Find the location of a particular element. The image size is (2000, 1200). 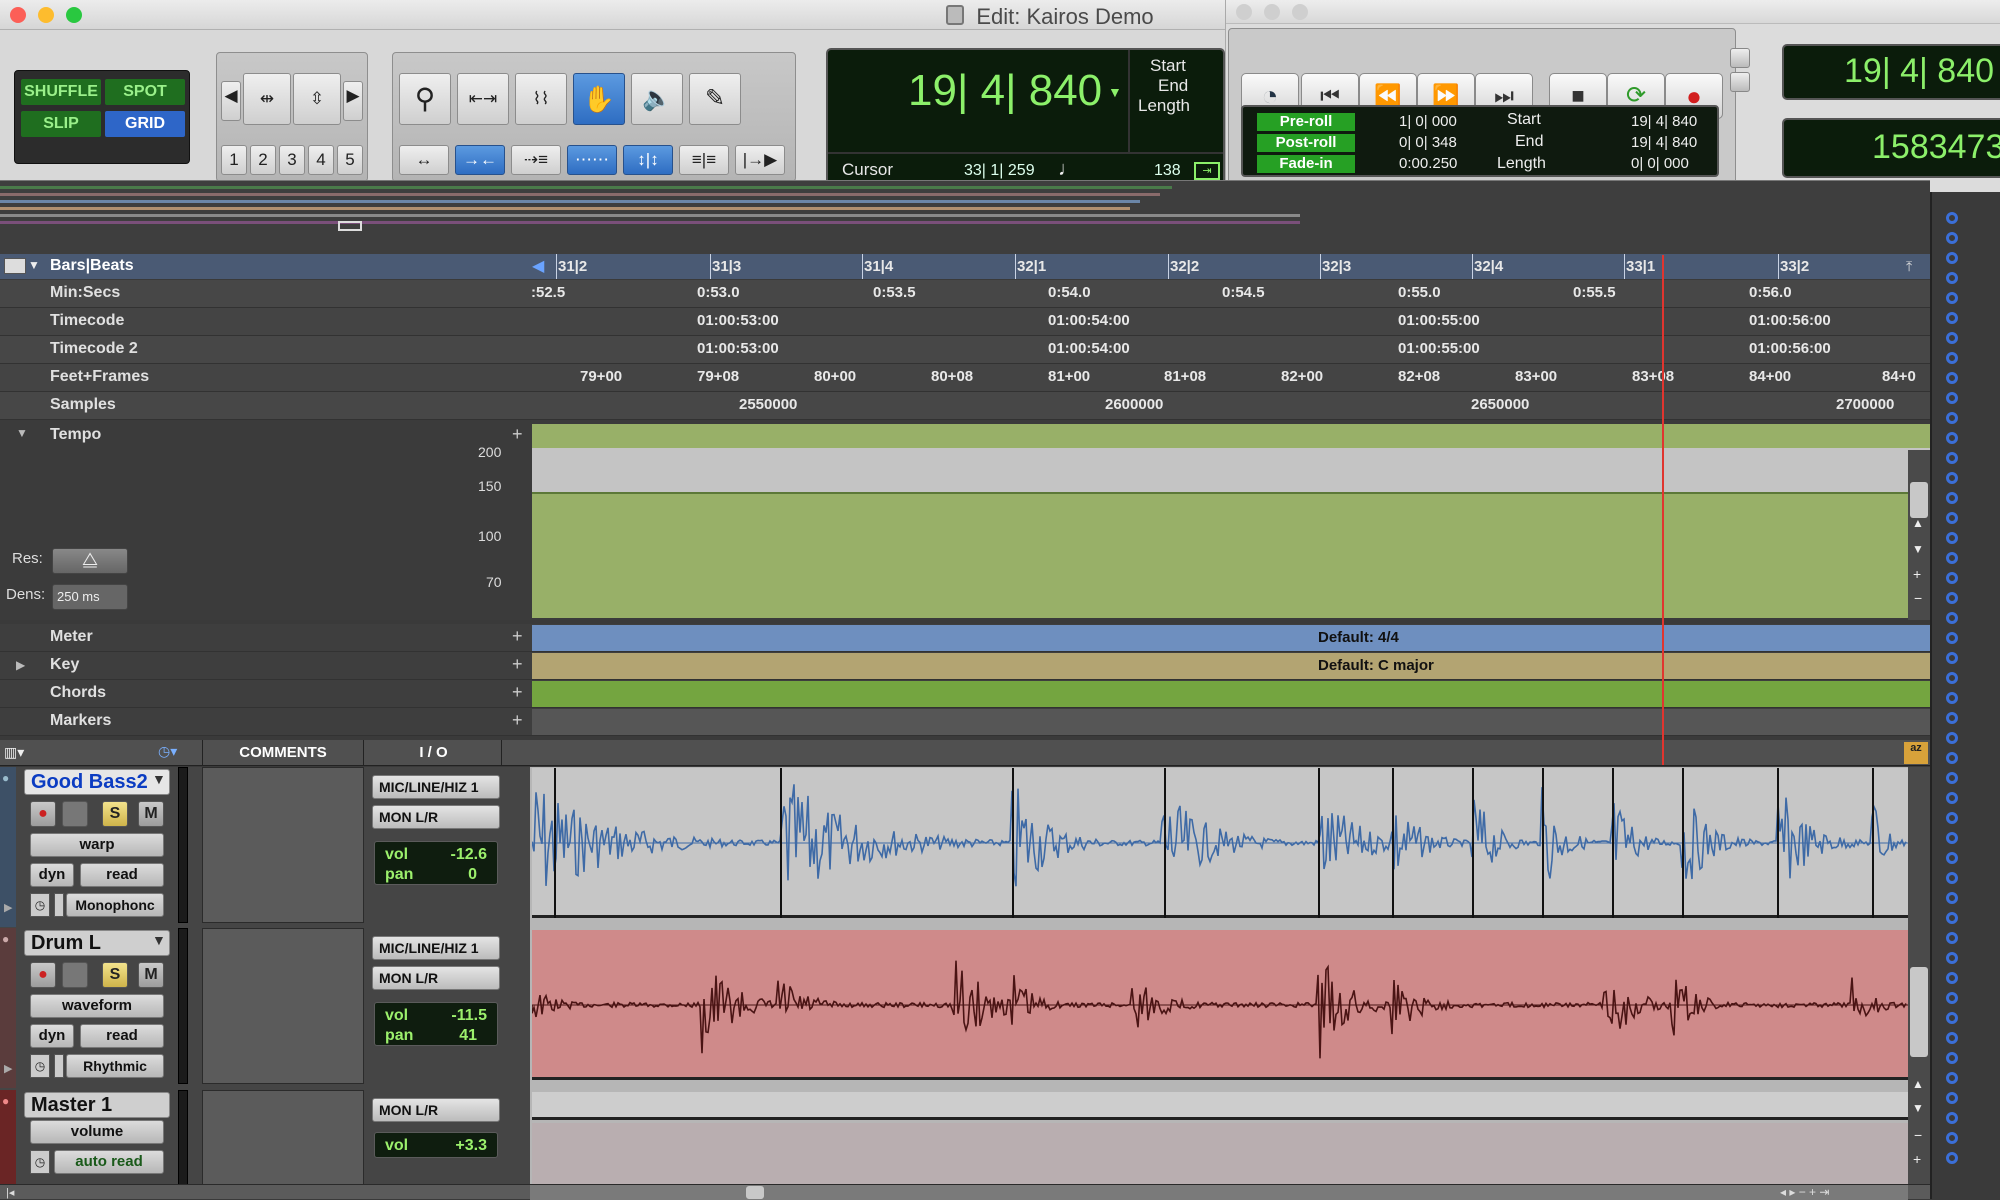

chords-bar is located at coordinates (1231, 694).